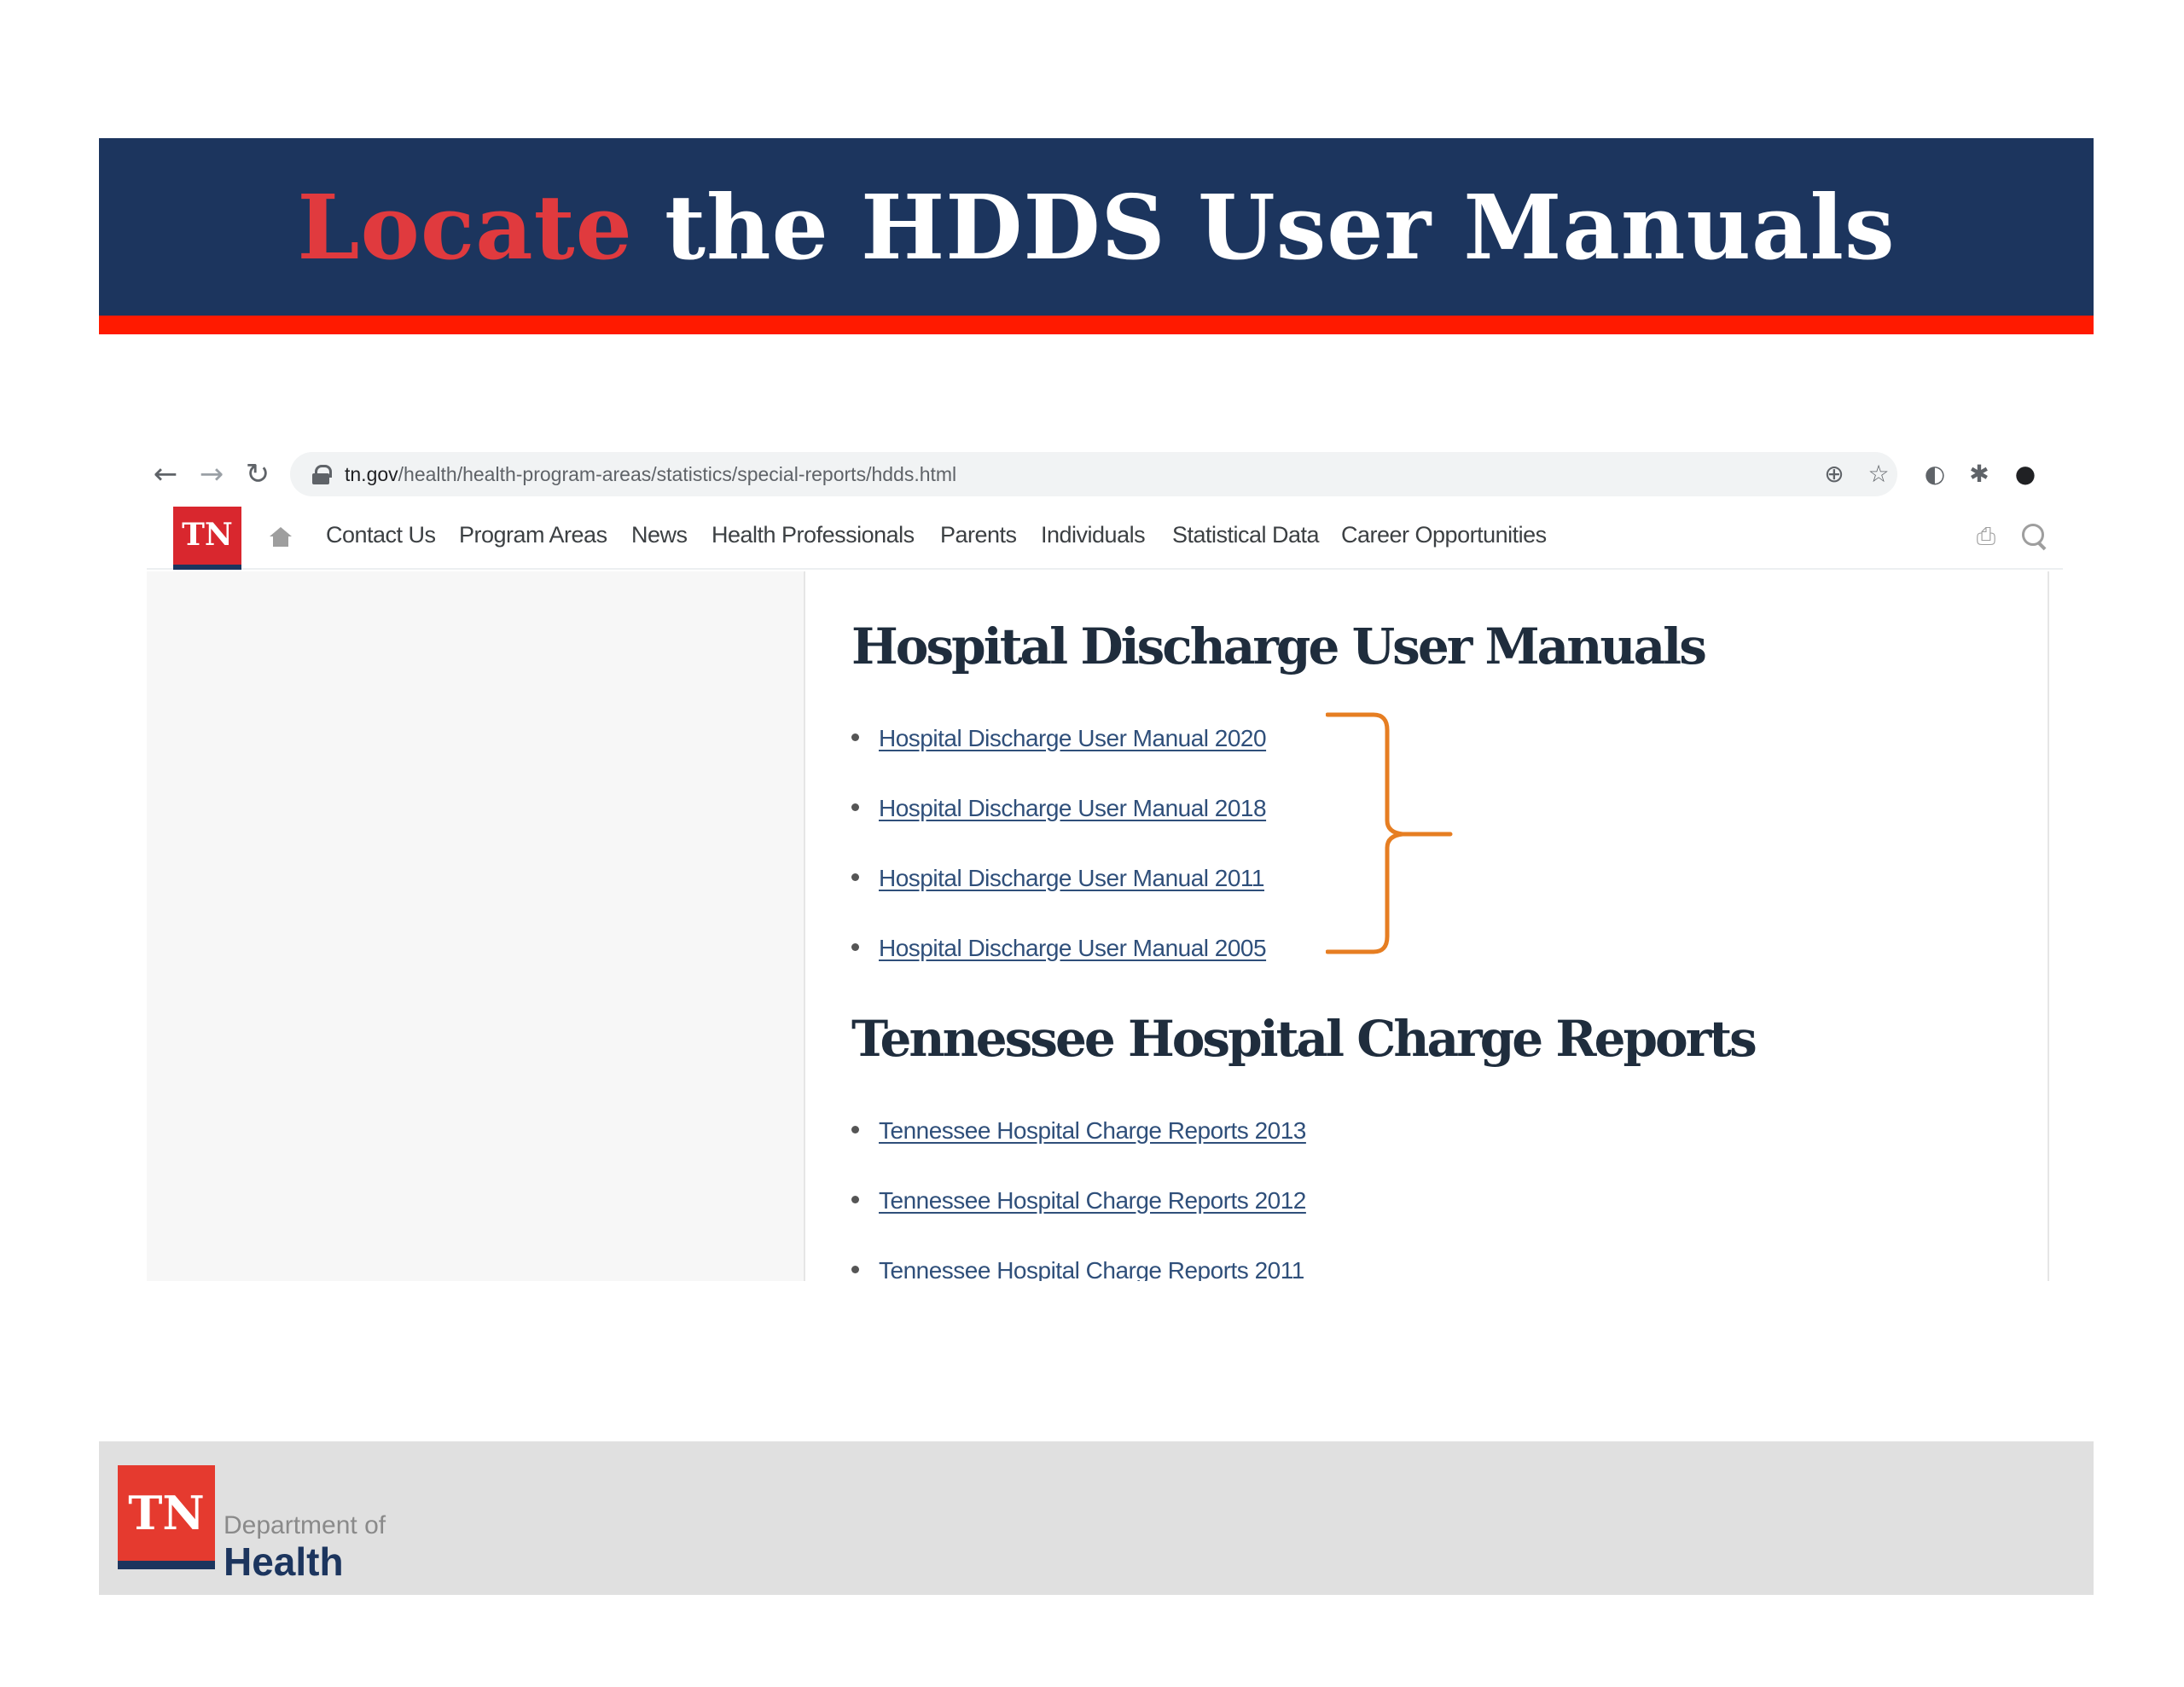 The image size is (2184, 1687). Describe the element at coordinates (659, 535) in the screenshot. I see `nav-news: News` at that location.